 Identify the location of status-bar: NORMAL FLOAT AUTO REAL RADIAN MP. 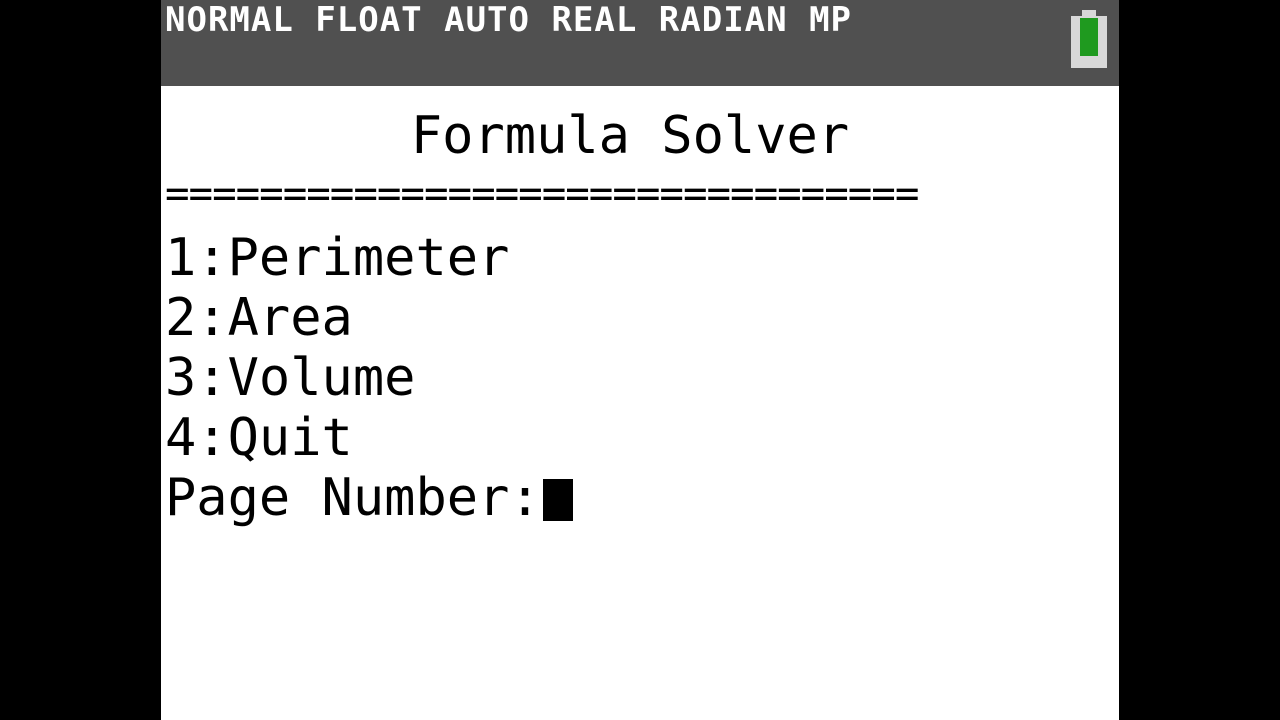
(640, 43).